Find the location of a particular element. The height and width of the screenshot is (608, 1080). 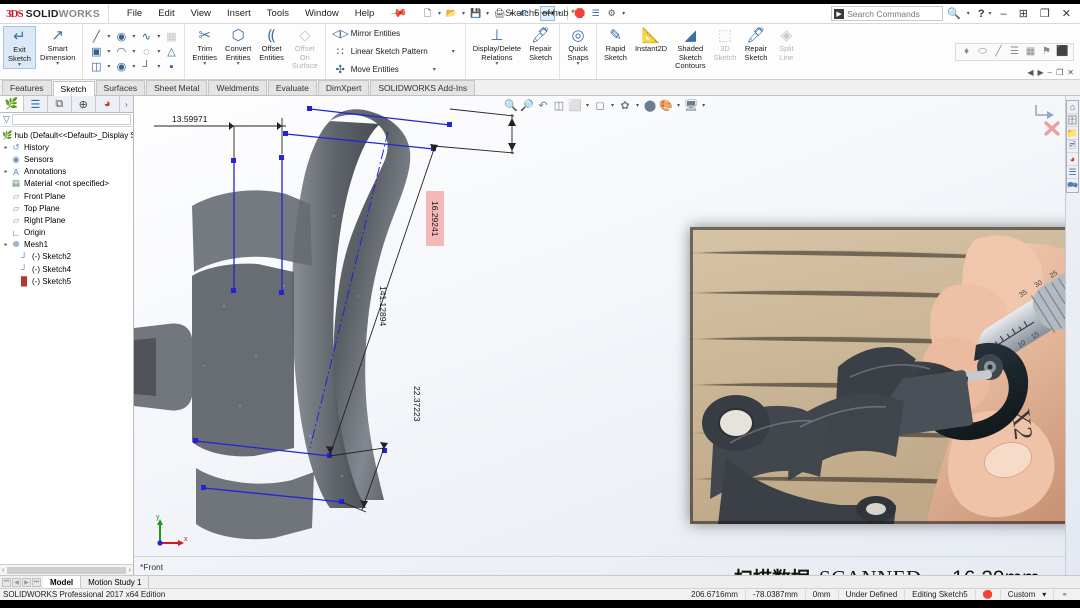

linear-sketch-pattern-button: ∷ Linear Sketch Pattern ▾ is located at coordinates (395, 52).